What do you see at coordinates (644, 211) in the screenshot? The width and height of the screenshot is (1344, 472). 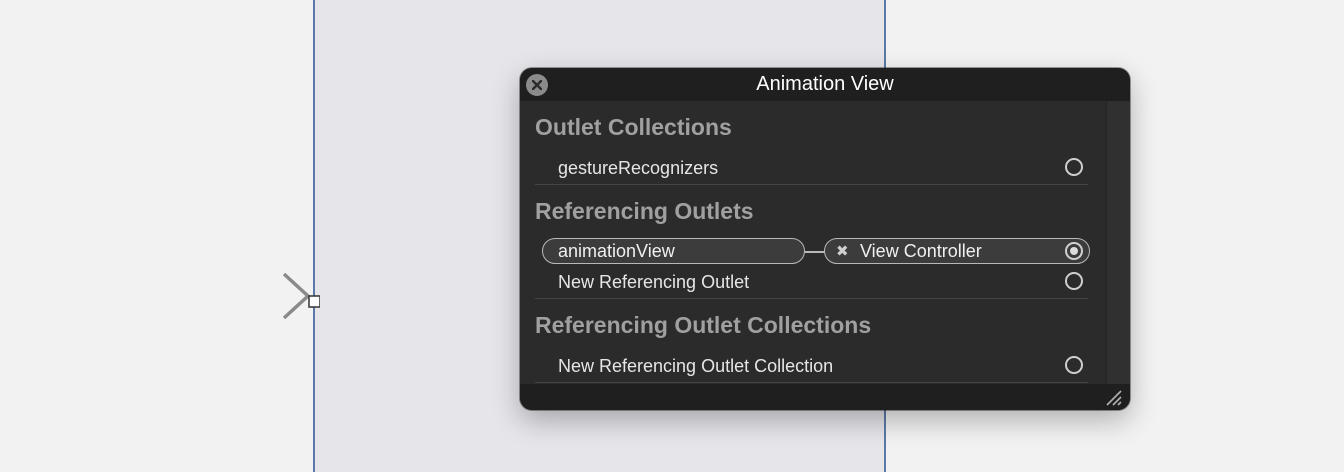 I see `section-heading-referencing-outlets: Referencing Outlets` at bounding box center [644, 211].